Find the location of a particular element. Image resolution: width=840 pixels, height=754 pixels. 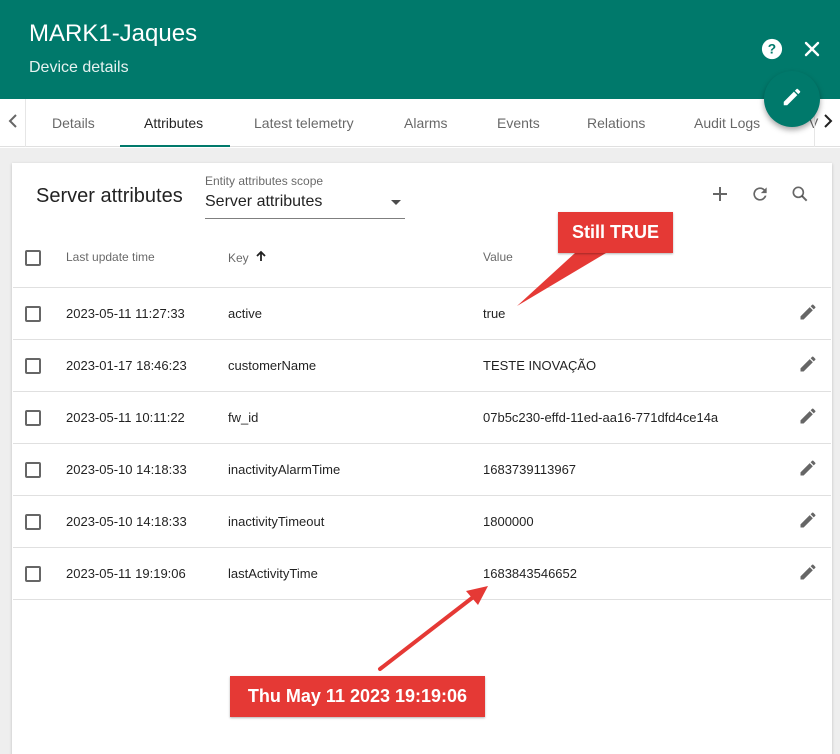

row-value: true is located at coordinates (494, 313).